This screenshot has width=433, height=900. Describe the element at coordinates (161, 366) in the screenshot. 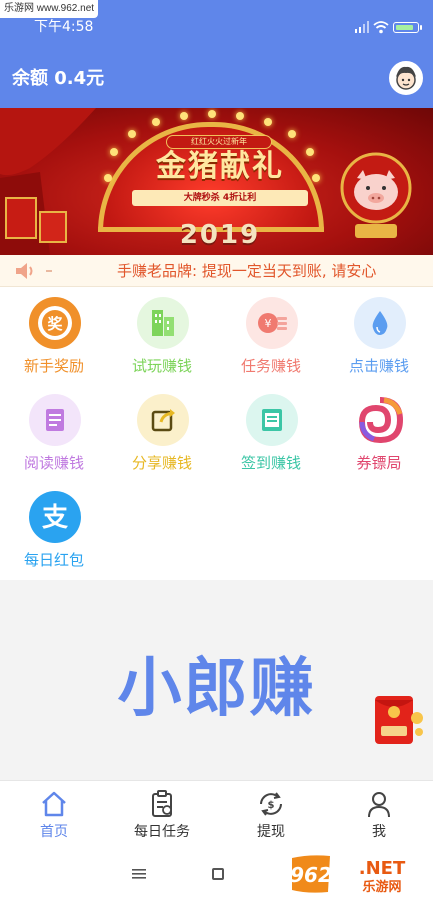

I see `grid-item-label: 试玩赚钱` at that location.